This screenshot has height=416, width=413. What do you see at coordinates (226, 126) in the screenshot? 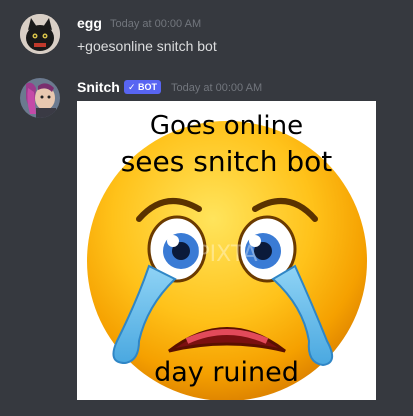
I see `meme-top-line-1: Goes online` at bounding box center [226, 126].